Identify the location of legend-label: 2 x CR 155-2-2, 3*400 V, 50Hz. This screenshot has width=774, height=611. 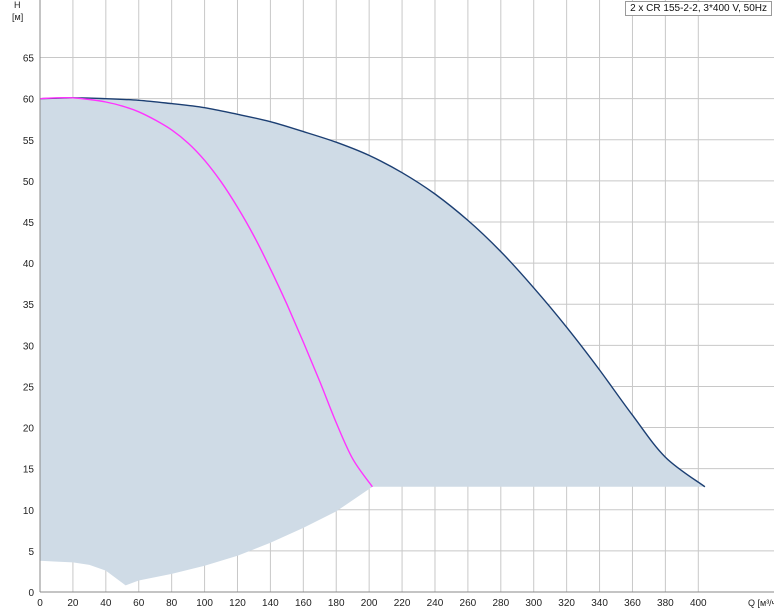
(698, 8).